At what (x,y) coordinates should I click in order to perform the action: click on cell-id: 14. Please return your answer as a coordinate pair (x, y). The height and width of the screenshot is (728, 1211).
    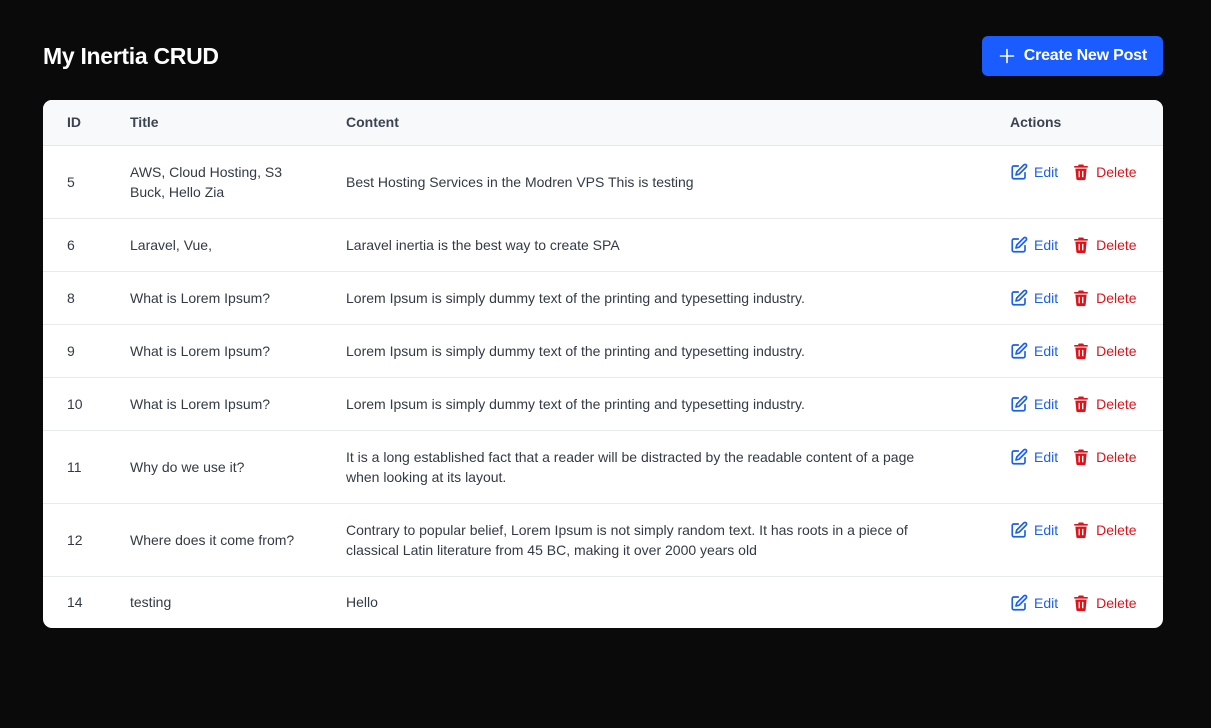
    Looking at the image, I should click on (75, 602).